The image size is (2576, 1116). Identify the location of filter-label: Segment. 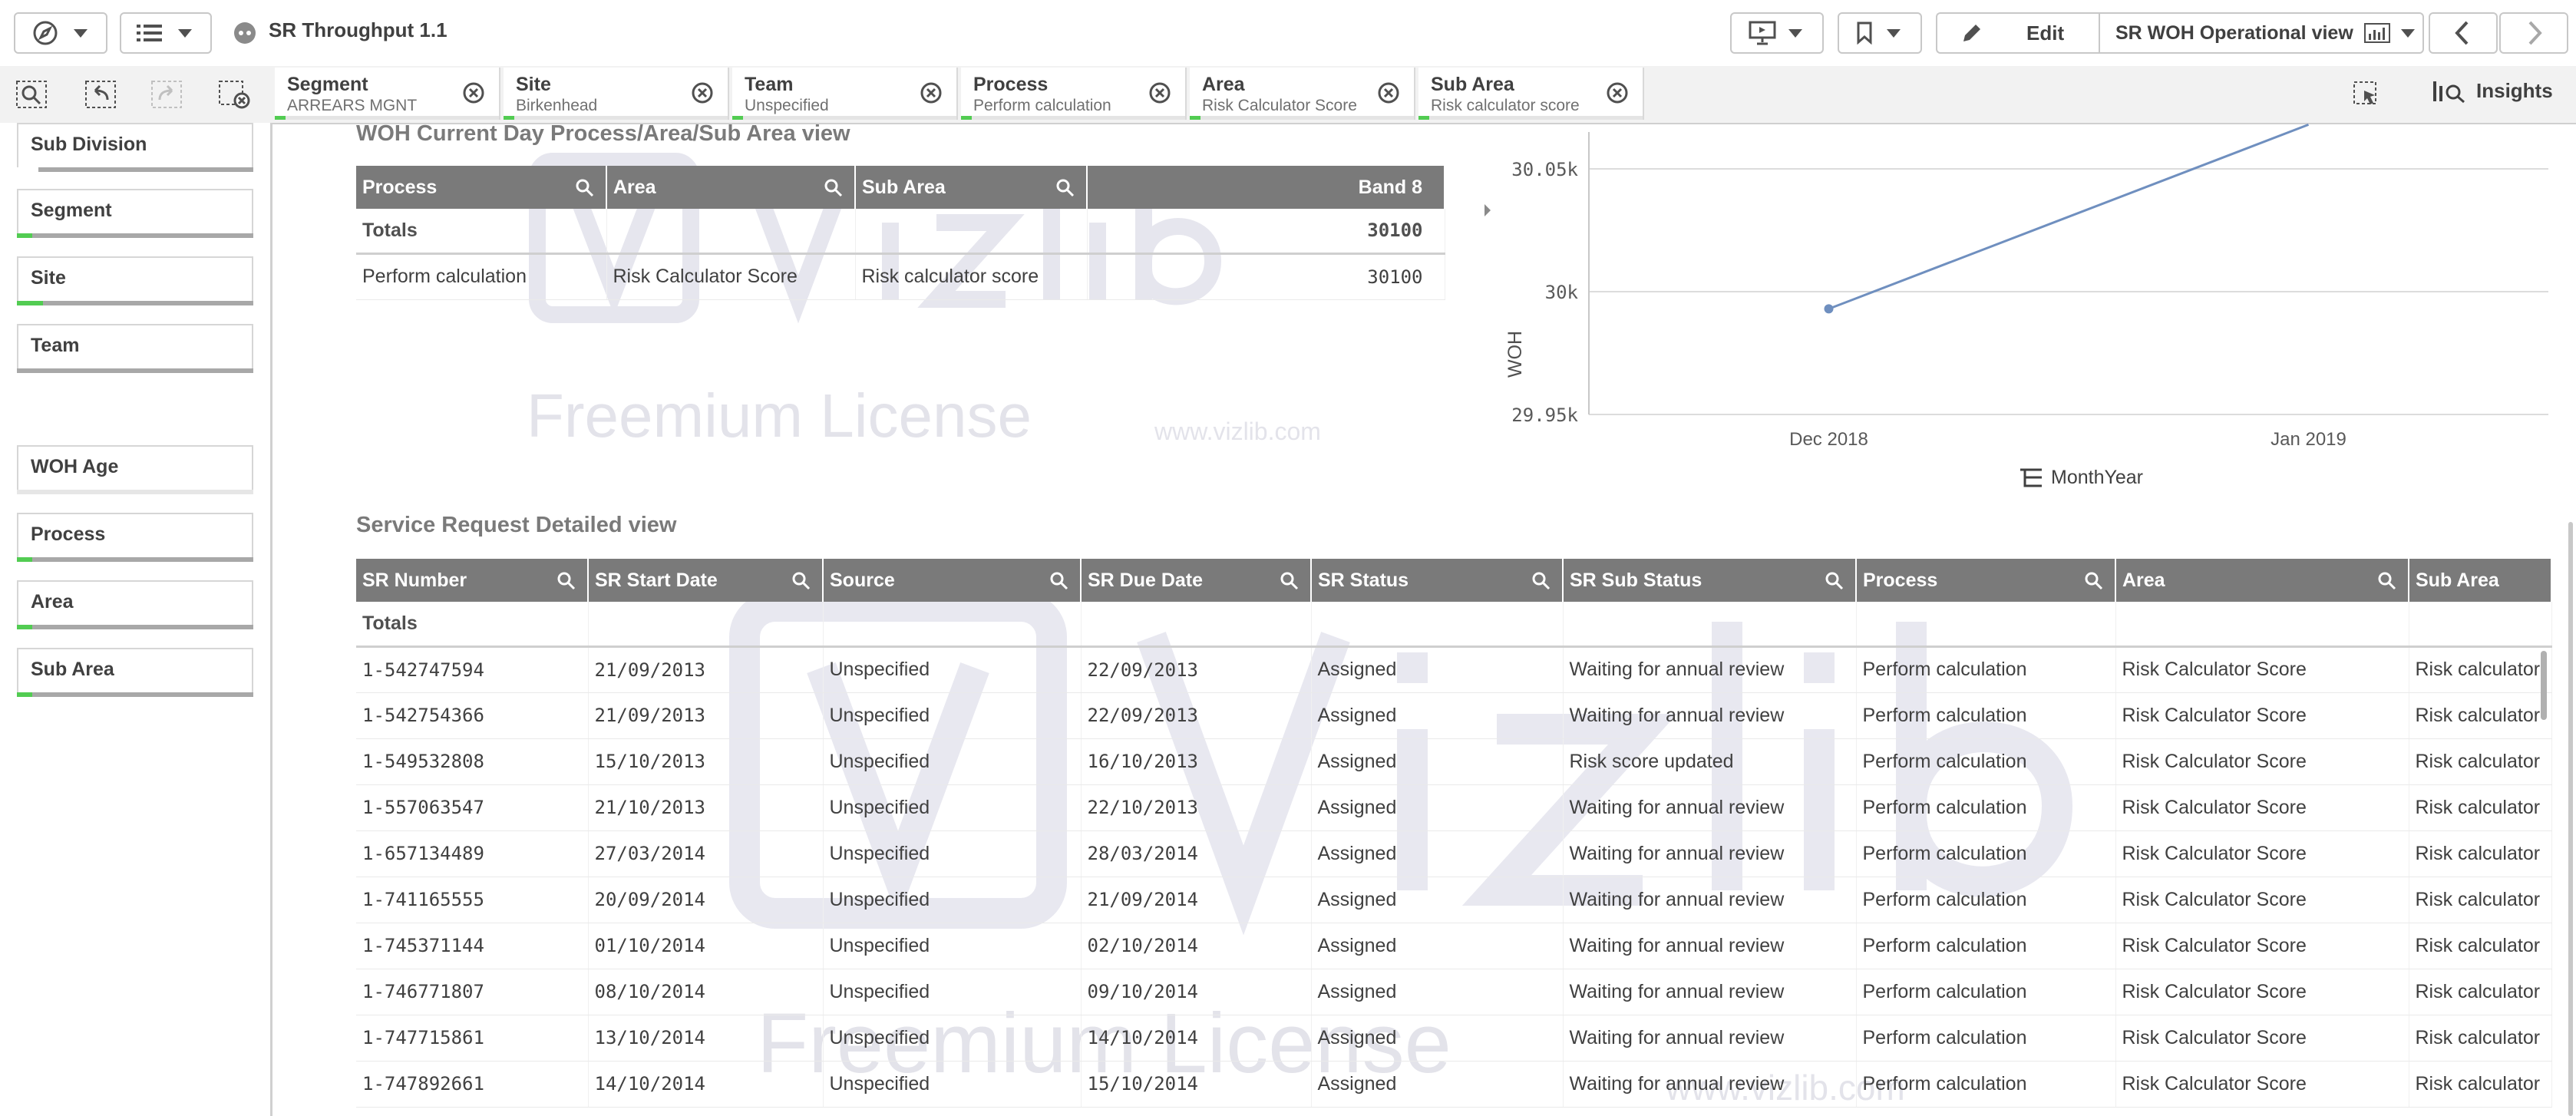
(71, 211).